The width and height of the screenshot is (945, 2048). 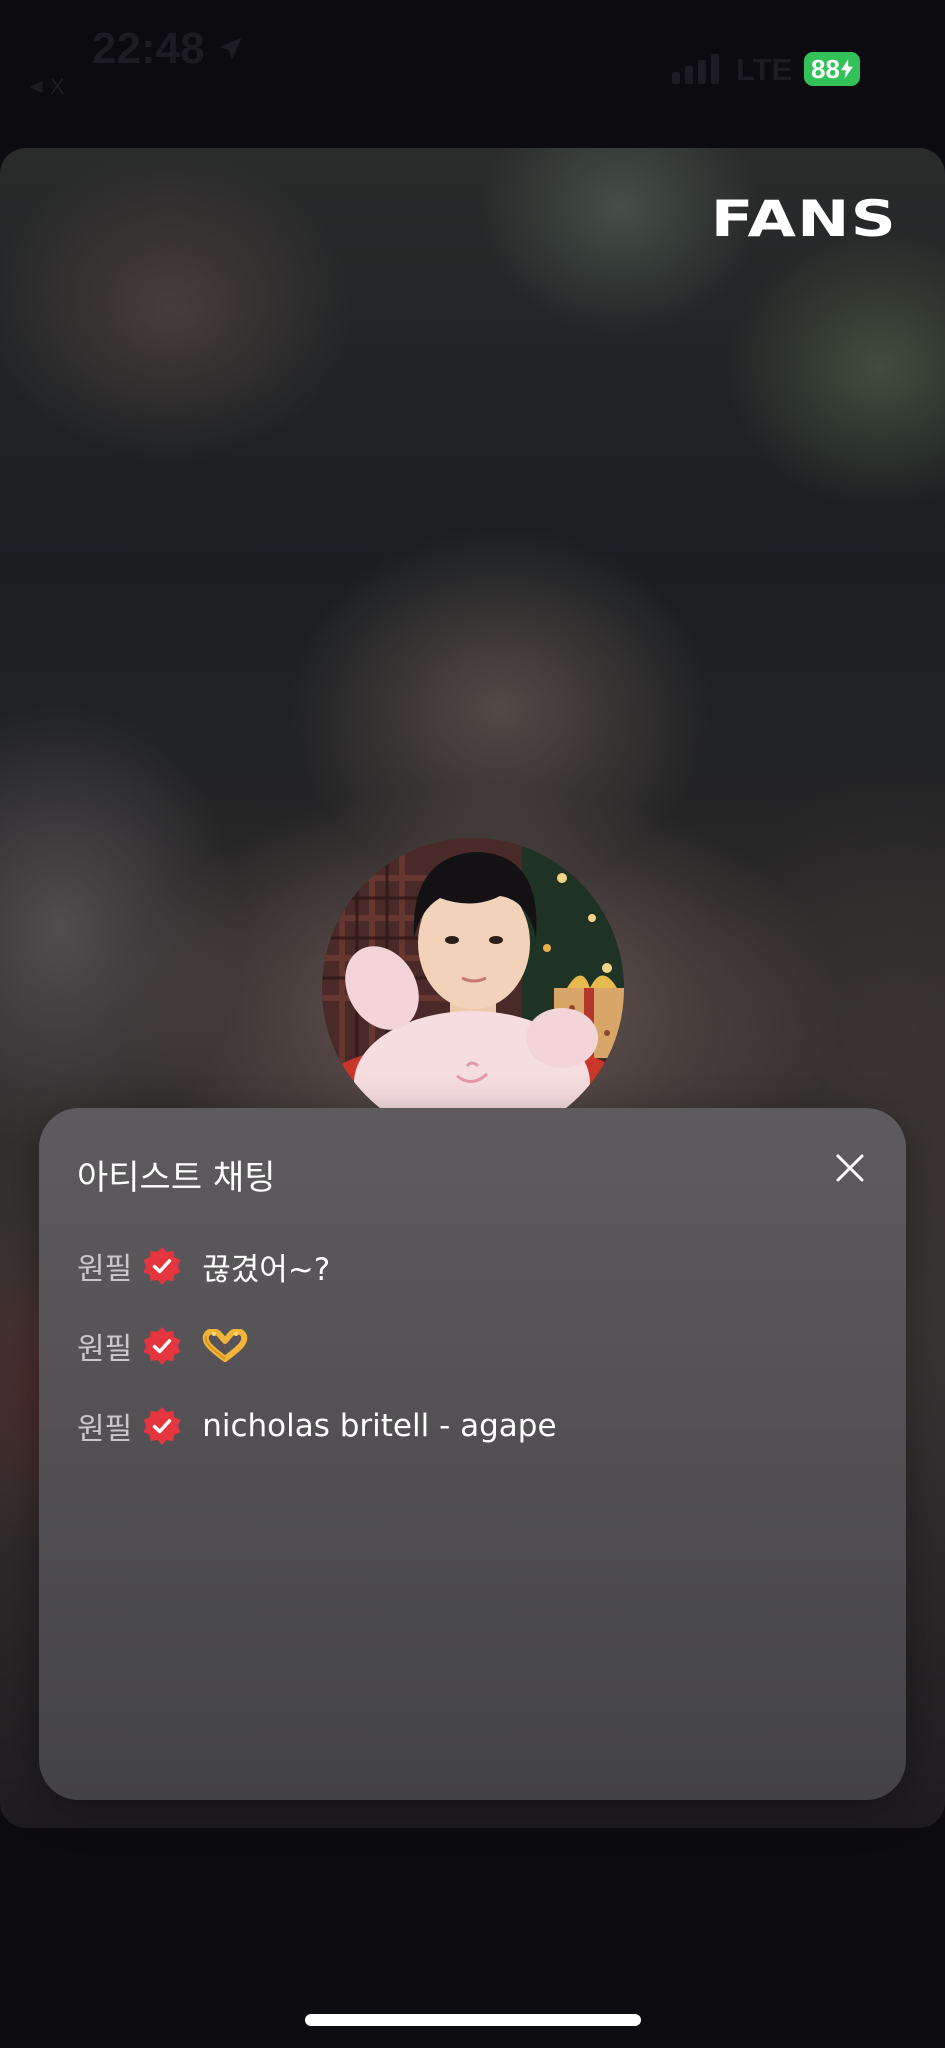 I want to click on network-type: LTE, so click(x=764, y=69).